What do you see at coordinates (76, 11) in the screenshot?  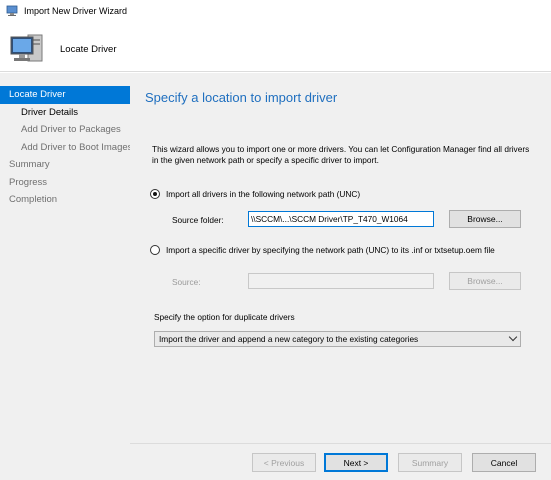 I see `window-title: Import New Driver Wizard` at bounding box center [76, 11].